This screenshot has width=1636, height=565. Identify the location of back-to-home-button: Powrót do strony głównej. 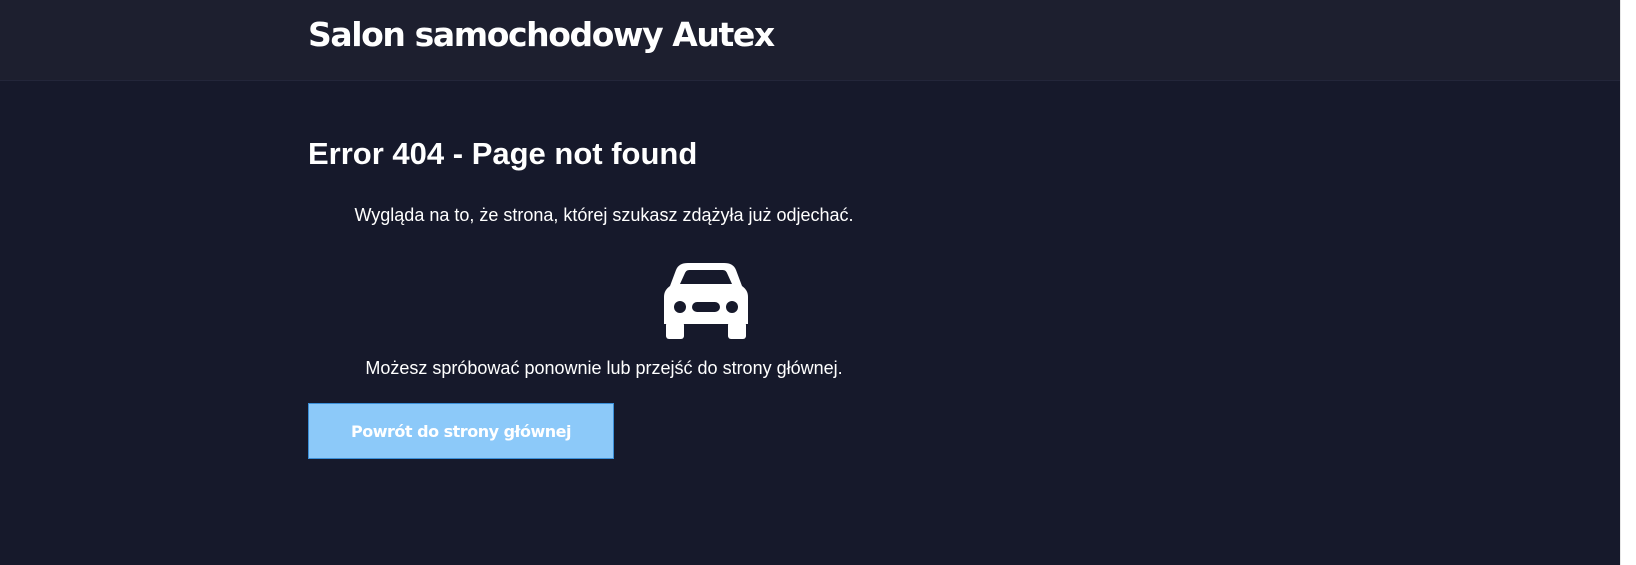
(461, 431).